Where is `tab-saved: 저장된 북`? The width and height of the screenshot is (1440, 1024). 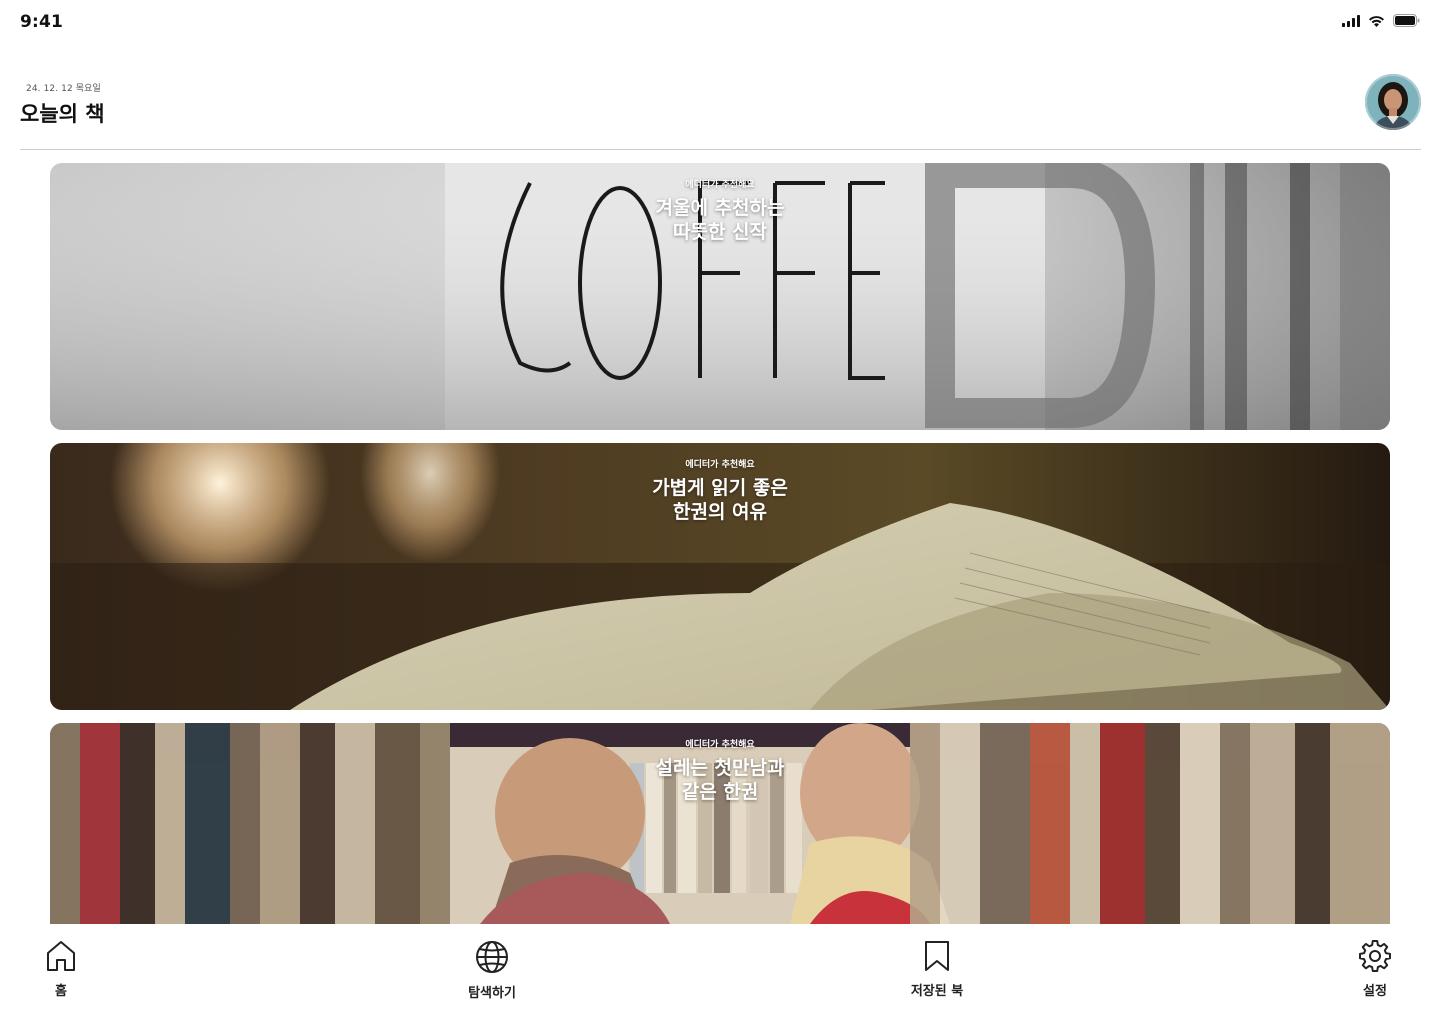
tab-saved: 저장된 북 is located at coordinates (937, 969).